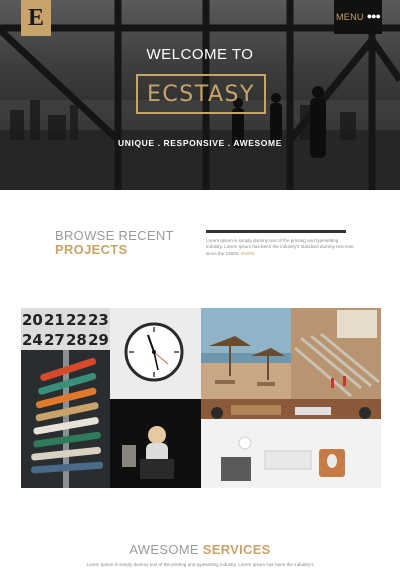 This screenshot has height=570, width=400. I want to click on menu-label: MENU, so click(349, 17).